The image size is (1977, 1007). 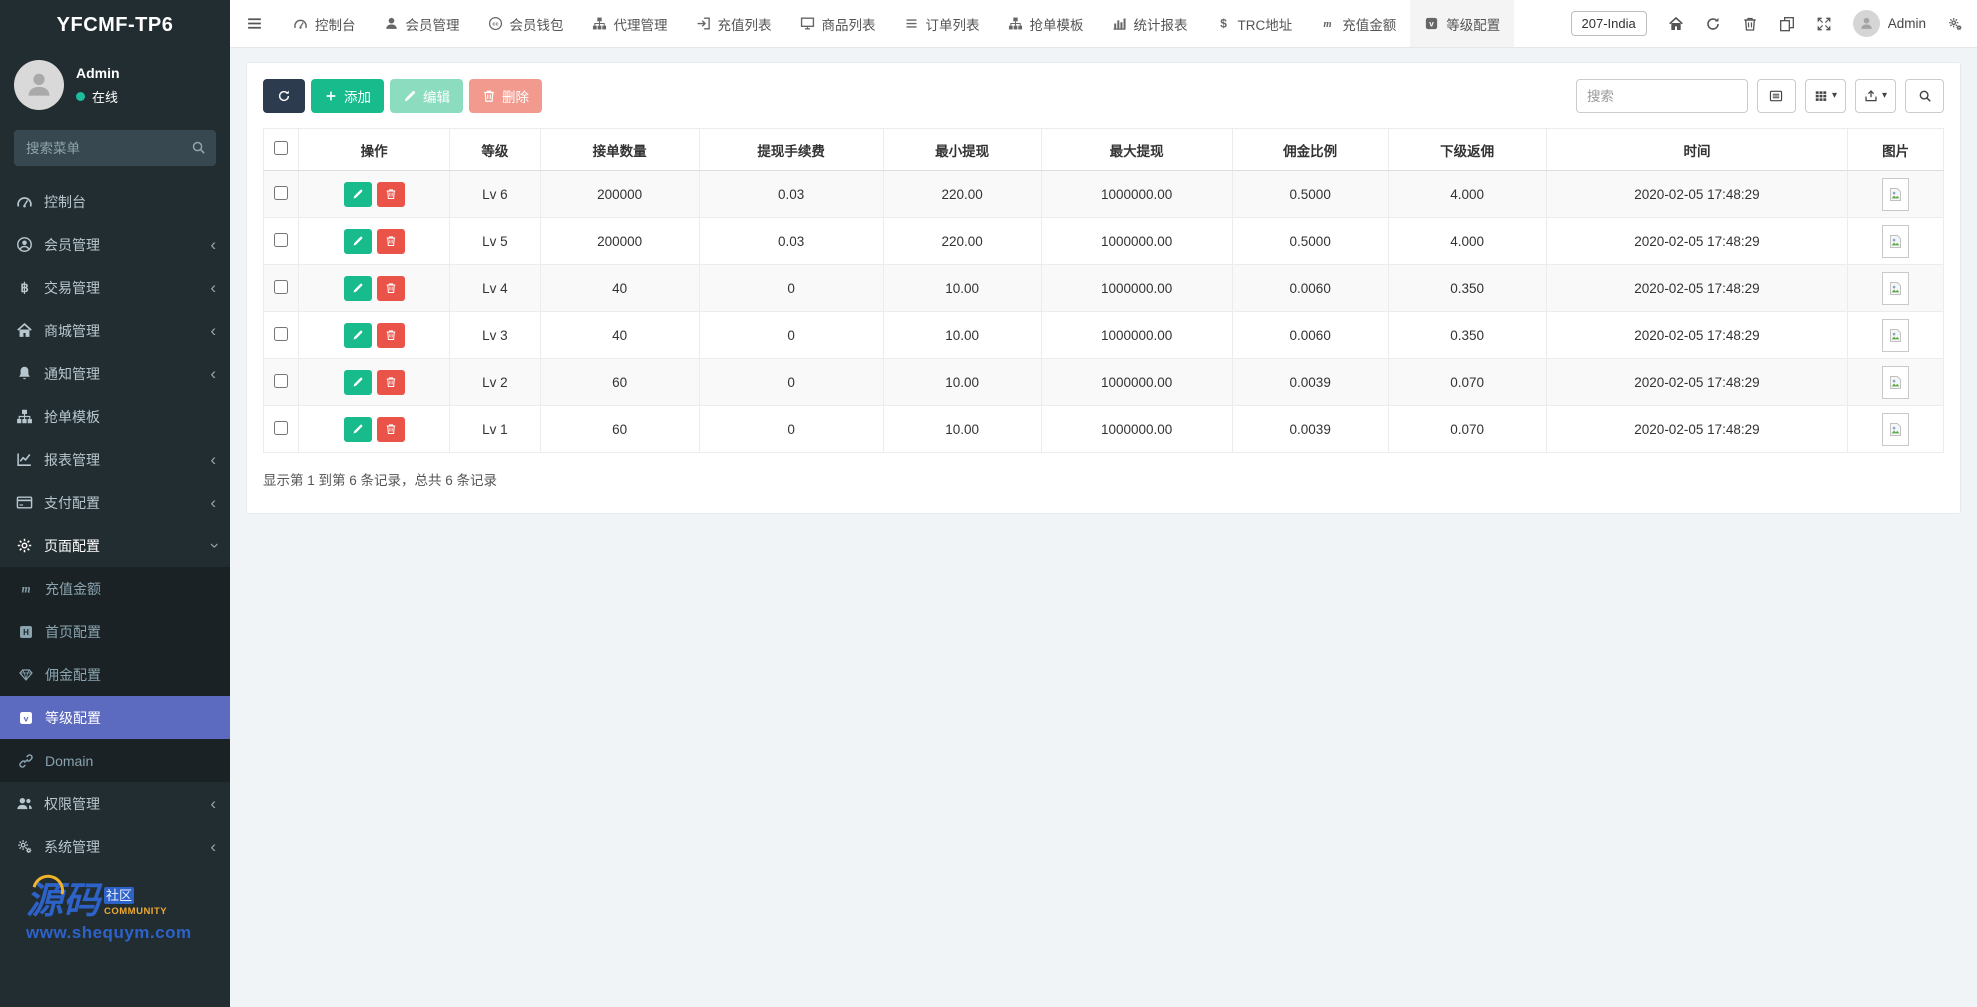 What do you see at coordinates (1824, 24) in the screenshot?
I see `fullscreen-button` at bounding box center [1824, 24].